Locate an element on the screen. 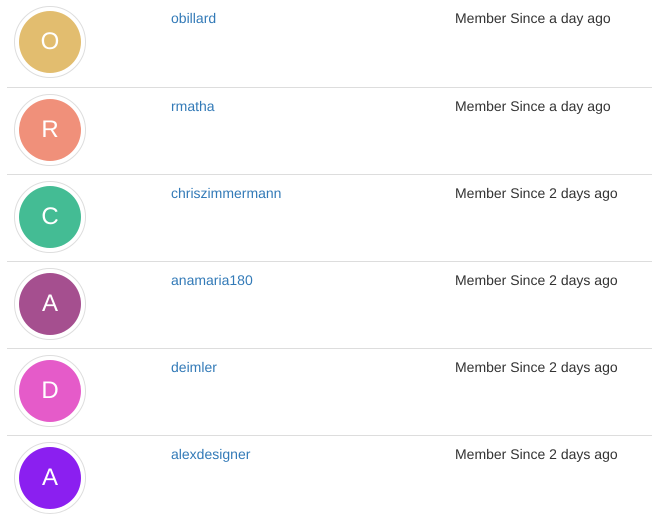  avatar: D is located at coordinates (50, 391).